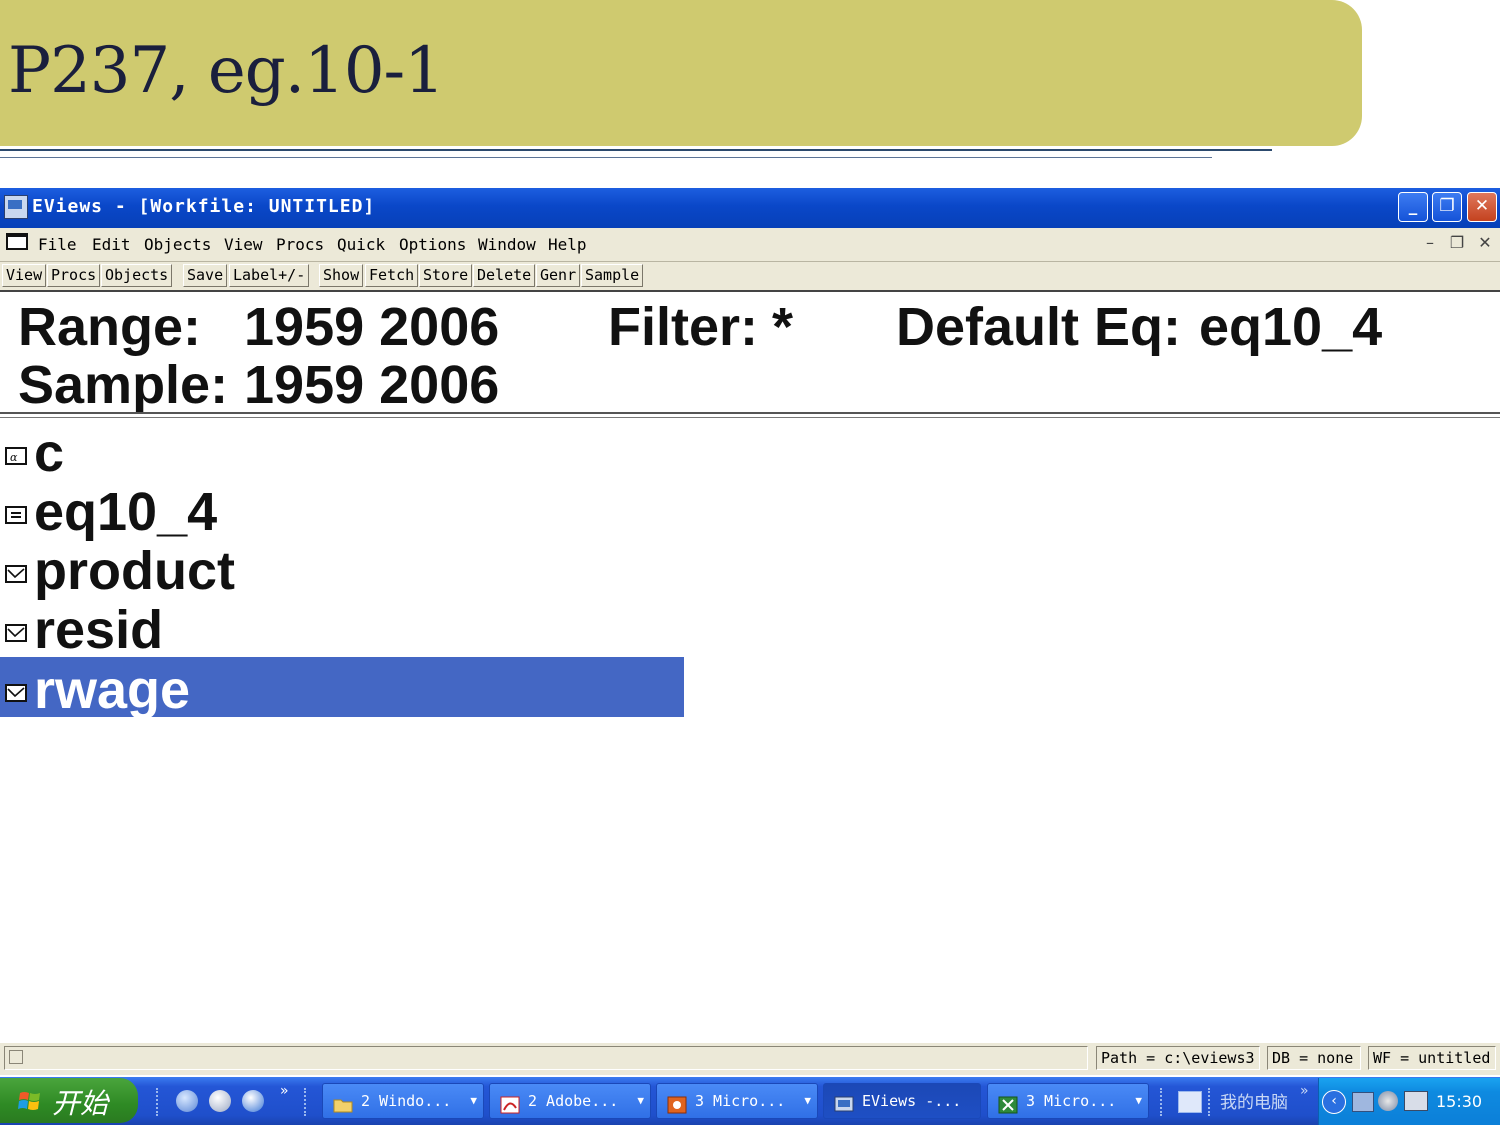 This screenshot has width=1500, height=1125. What do you see at coordinates (432, 244) in the screenshot?
I see `menu-options: Options` at bounding box center [432, 244].